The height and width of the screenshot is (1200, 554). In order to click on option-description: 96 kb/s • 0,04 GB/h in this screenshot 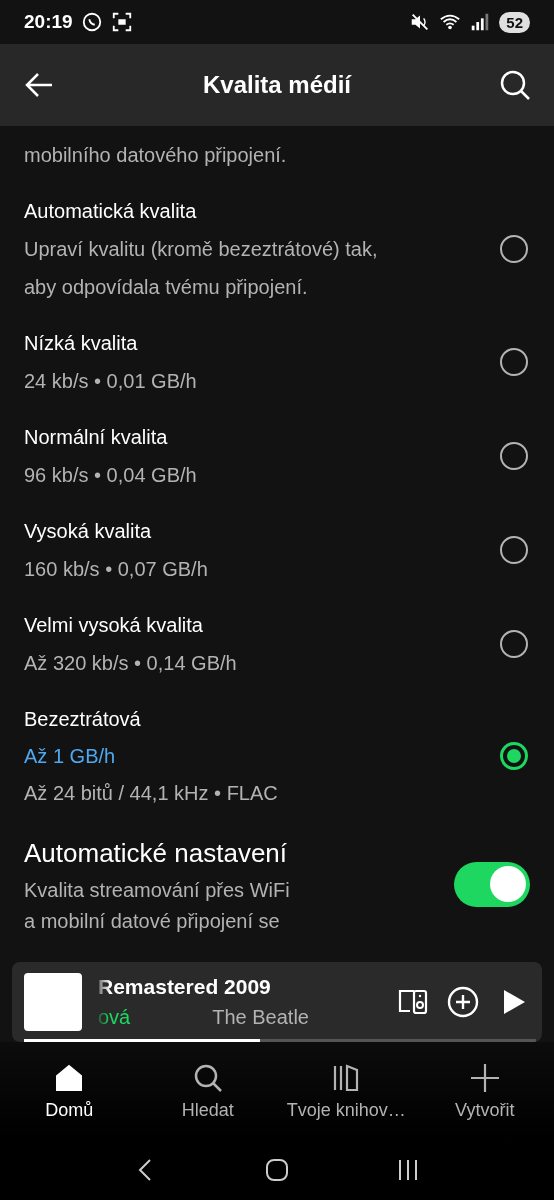, I will do `click(111, 475)`.